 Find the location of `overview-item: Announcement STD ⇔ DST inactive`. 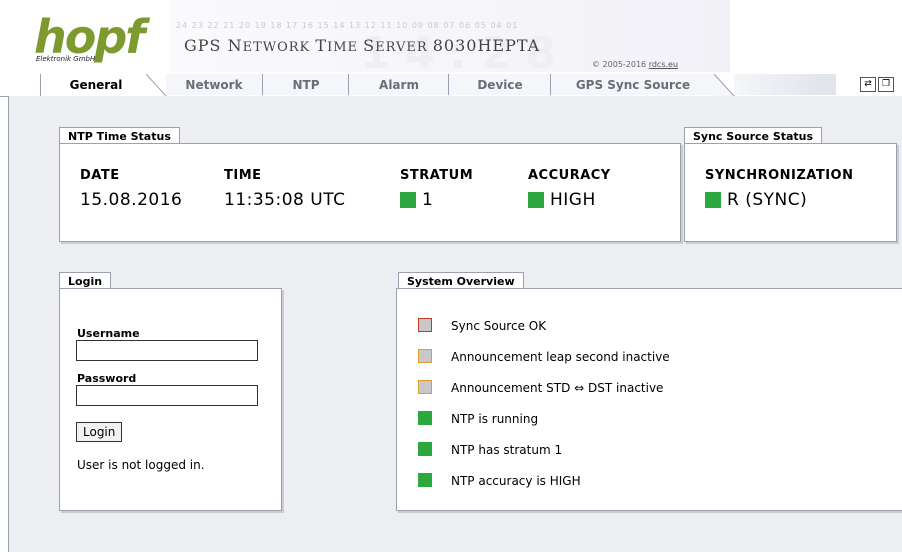

overview-item: Announcement STD ⇔ DST inactive is located at coordinates (557, 388).